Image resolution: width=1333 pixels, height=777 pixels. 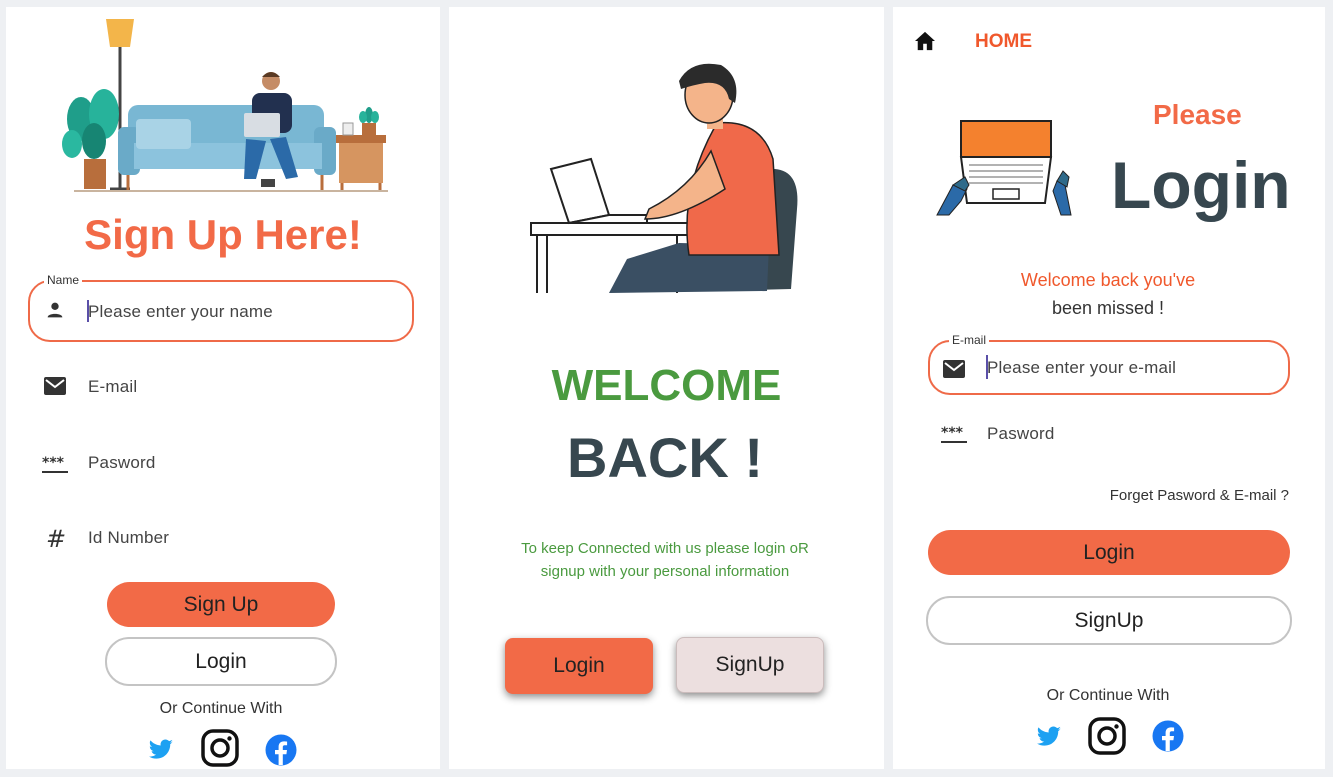 I want to click on email-input: Please enter your e-mail, so click(x=1081, y=368).